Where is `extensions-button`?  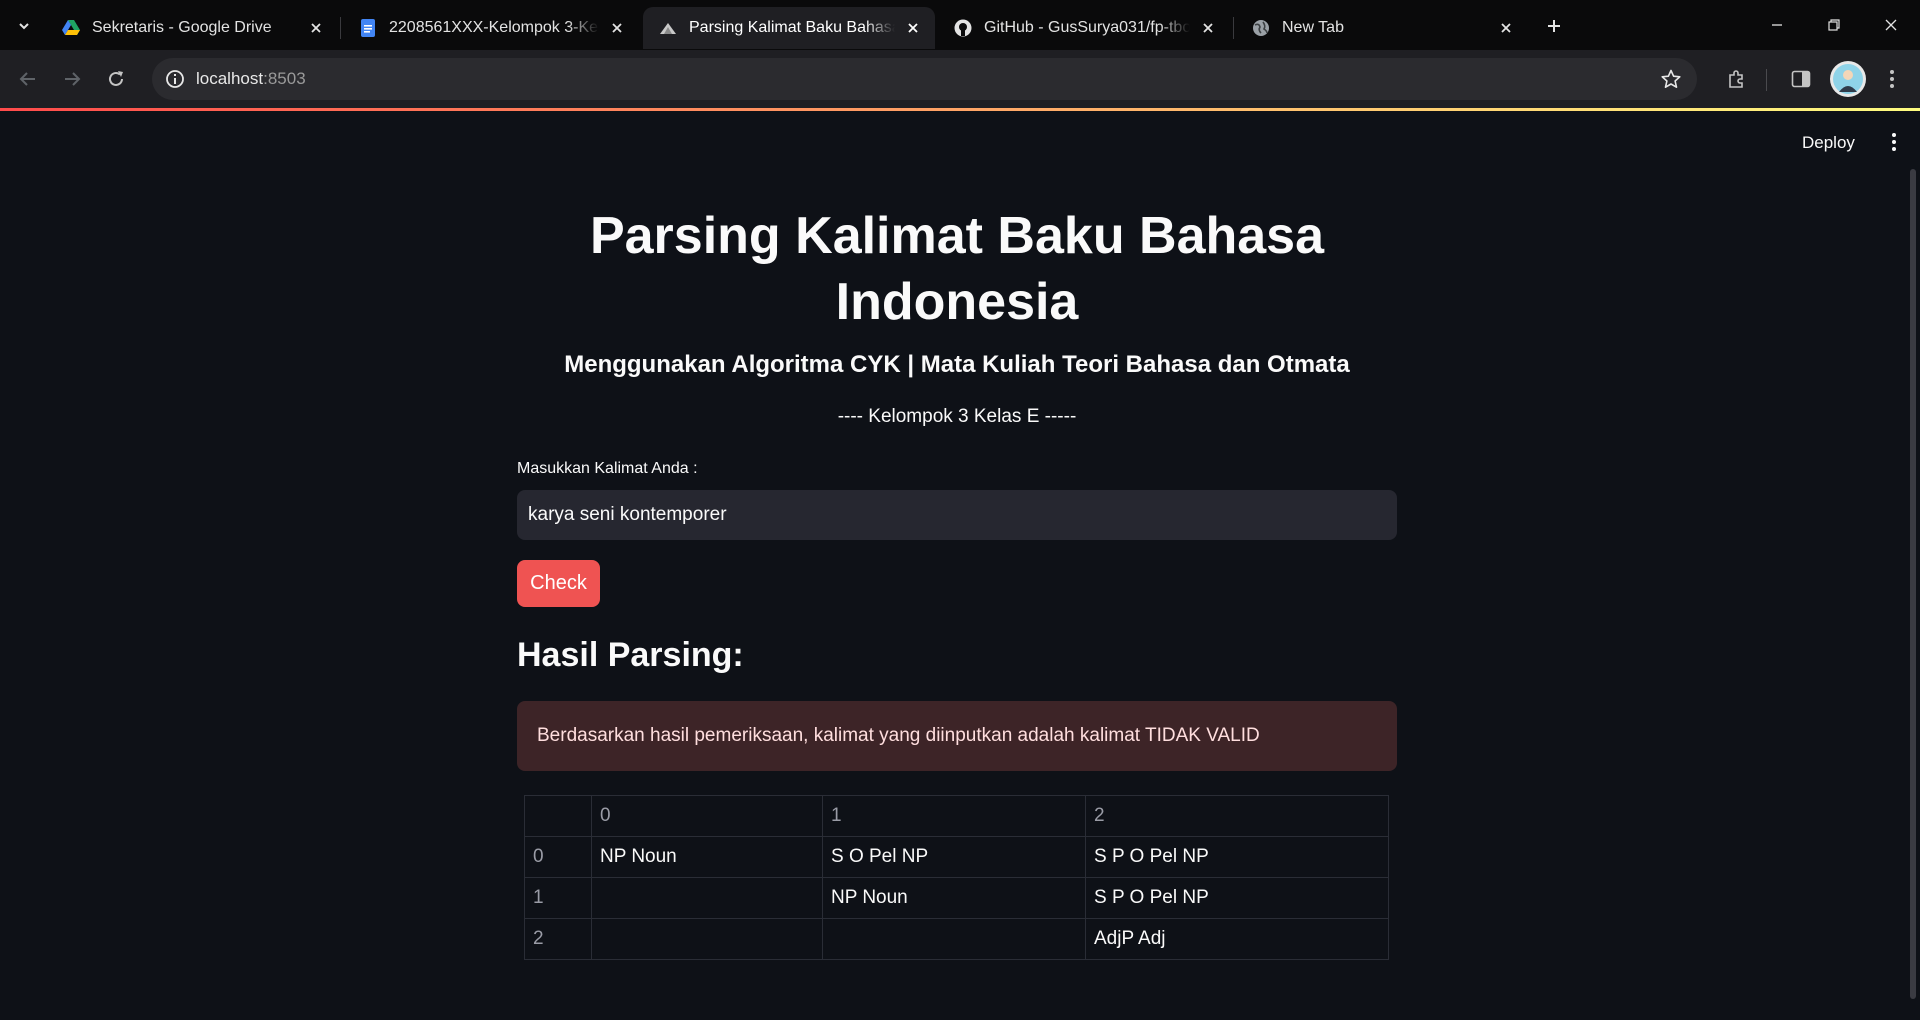 extensions-button is located at coordinates (1736, 79).